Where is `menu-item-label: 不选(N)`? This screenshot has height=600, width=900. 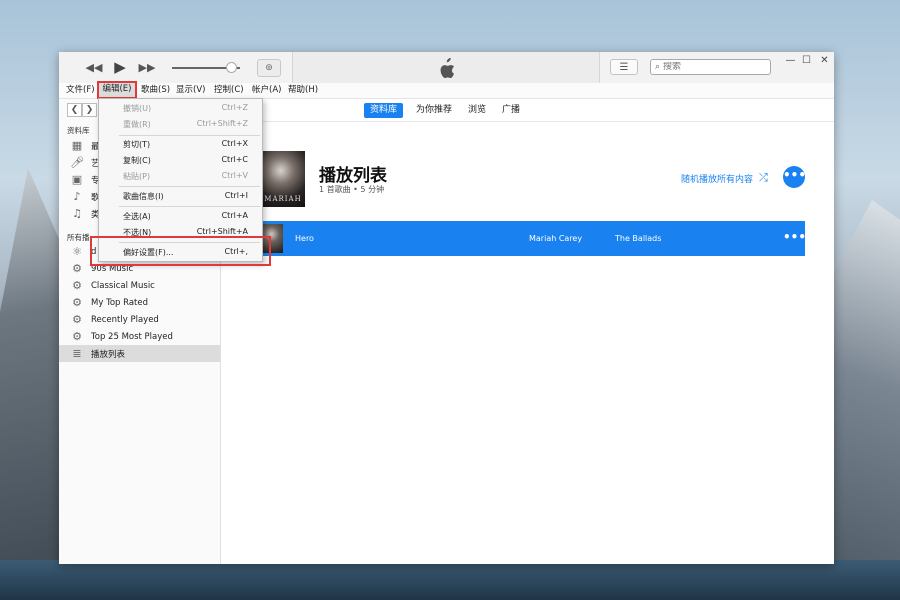
menu-item-label: 不选(N) is located at coordinates (137, 232).